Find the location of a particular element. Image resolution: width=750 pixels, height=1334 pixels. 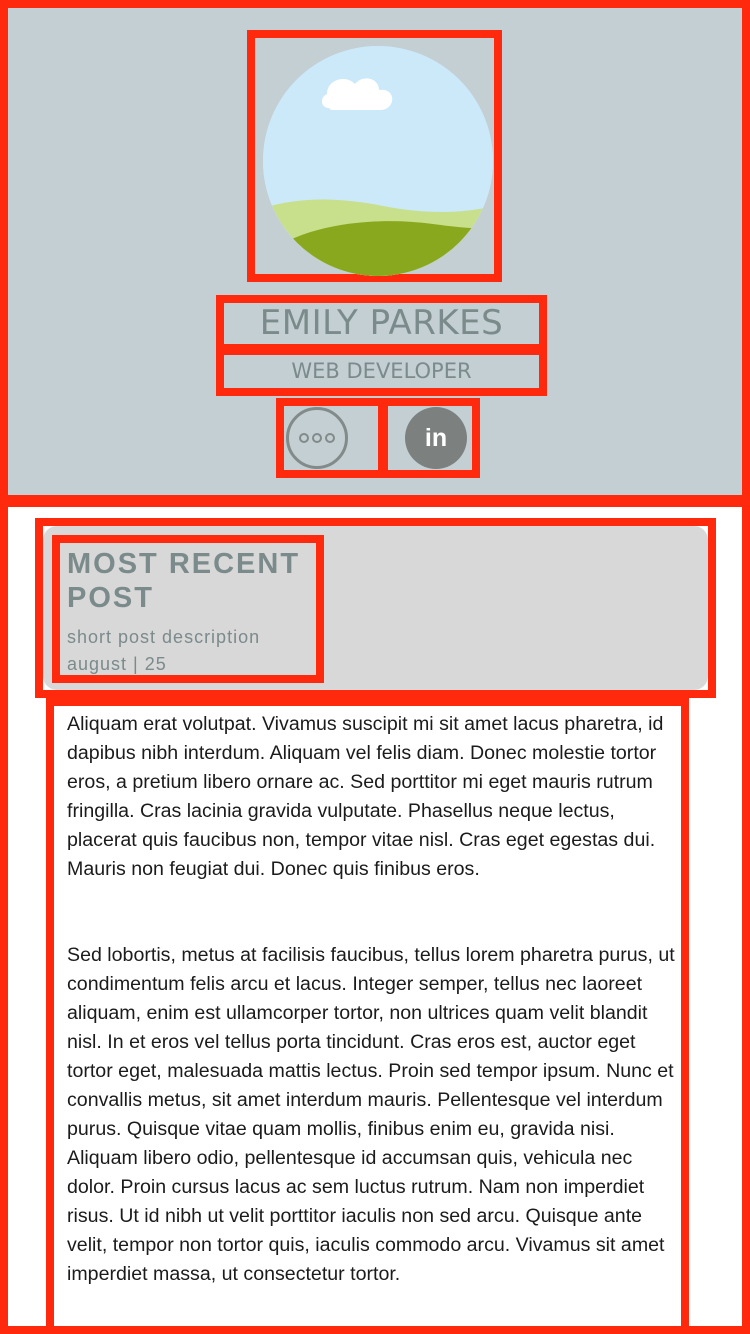

linkedin-icon: in is located at coordinates (436, 438).